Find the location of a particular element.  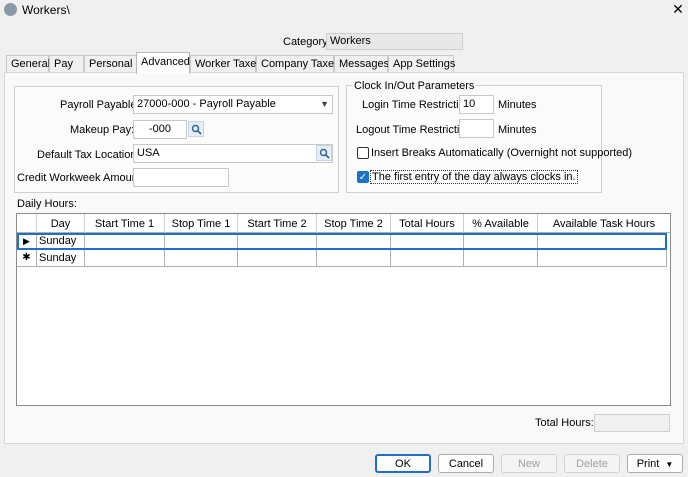

title-bar: Workers\ ✕ is located at coordinates (344, 10).